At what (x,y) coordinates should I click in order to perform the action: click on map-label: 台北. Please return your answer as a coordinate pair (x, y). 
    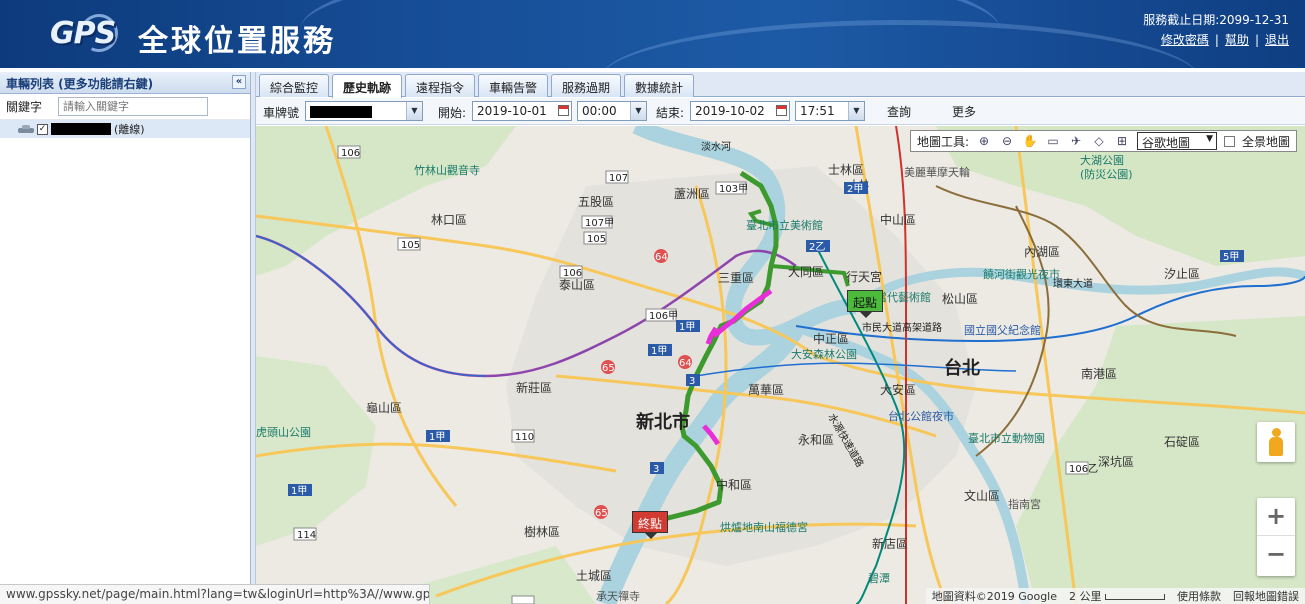
    Looking at the image, I should click on (962, 368).